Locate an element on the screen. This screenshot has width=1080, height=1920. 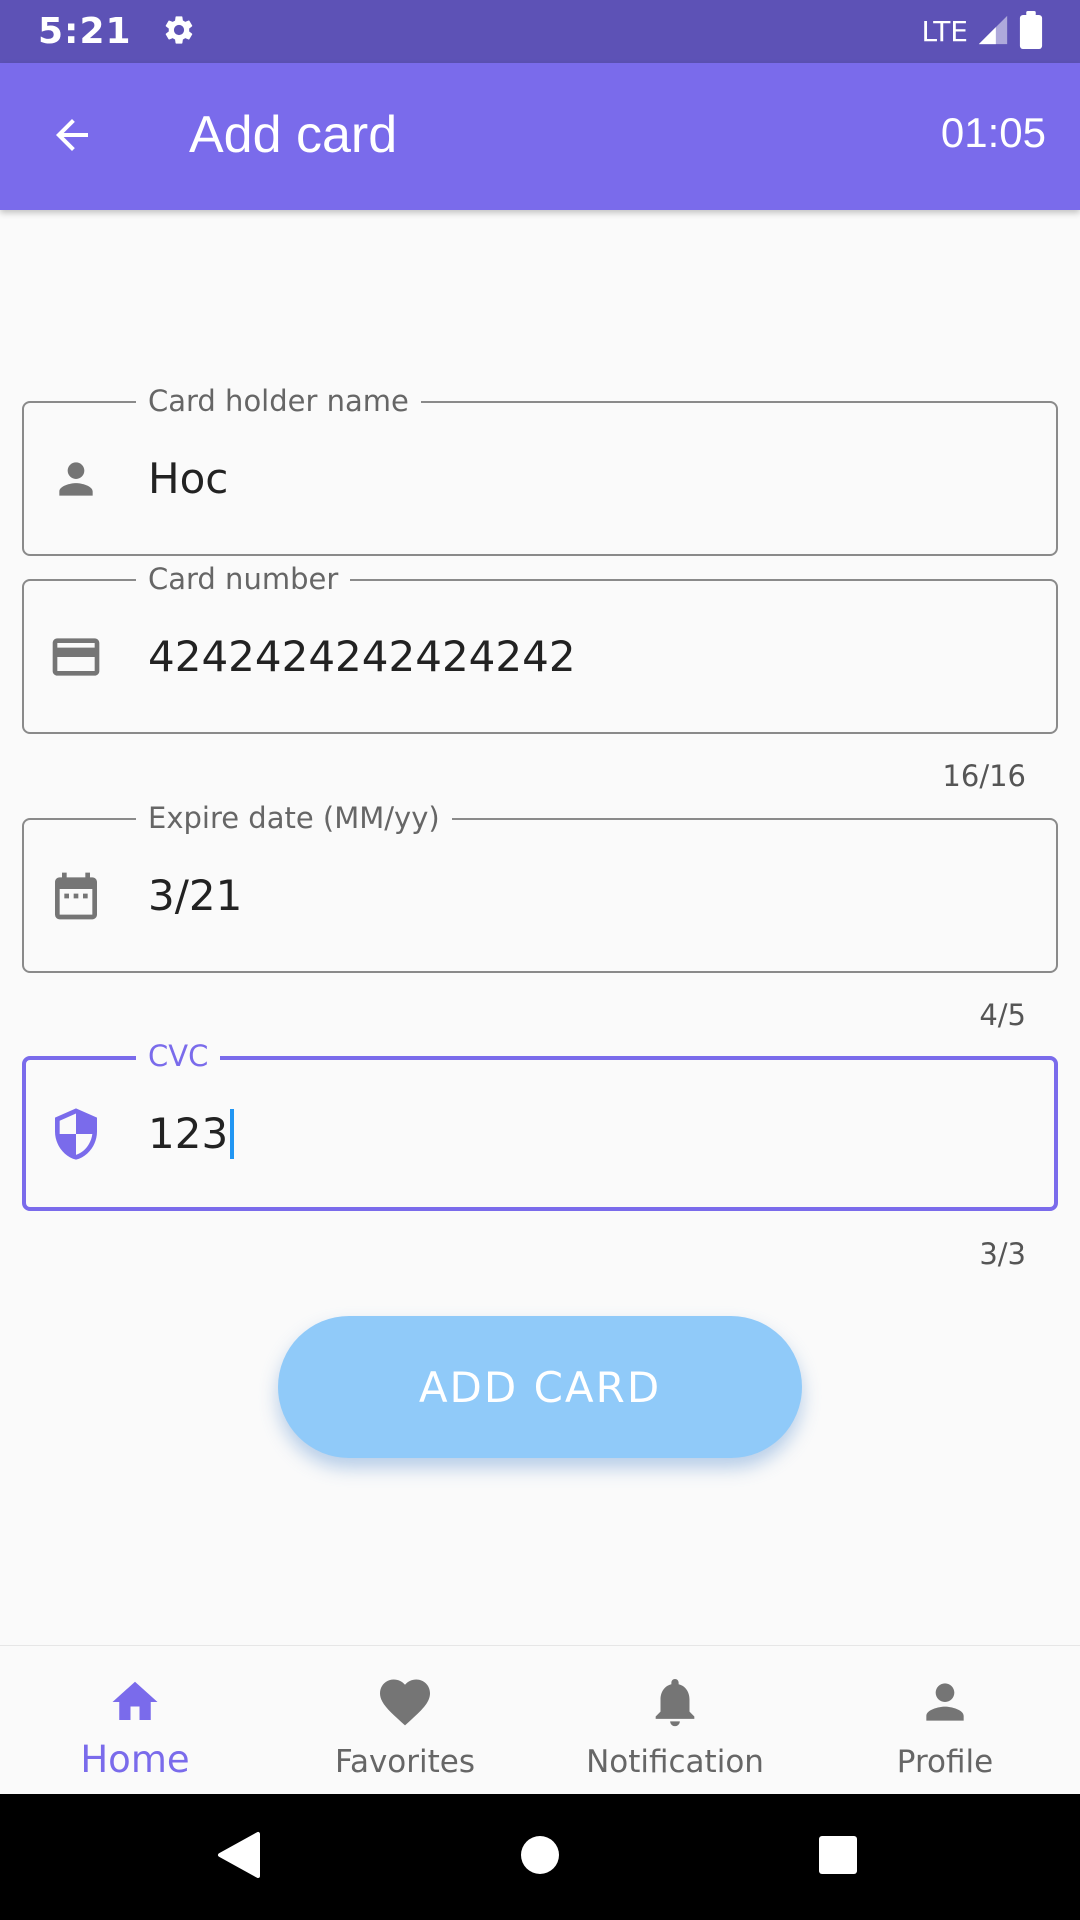
cvc-input: 123 is located at coordinates (191, 1133).